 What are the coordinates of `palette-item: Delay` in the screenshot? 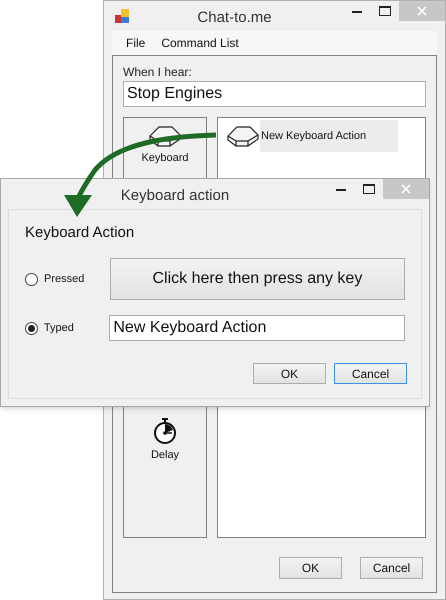 It's located at (165, 454).